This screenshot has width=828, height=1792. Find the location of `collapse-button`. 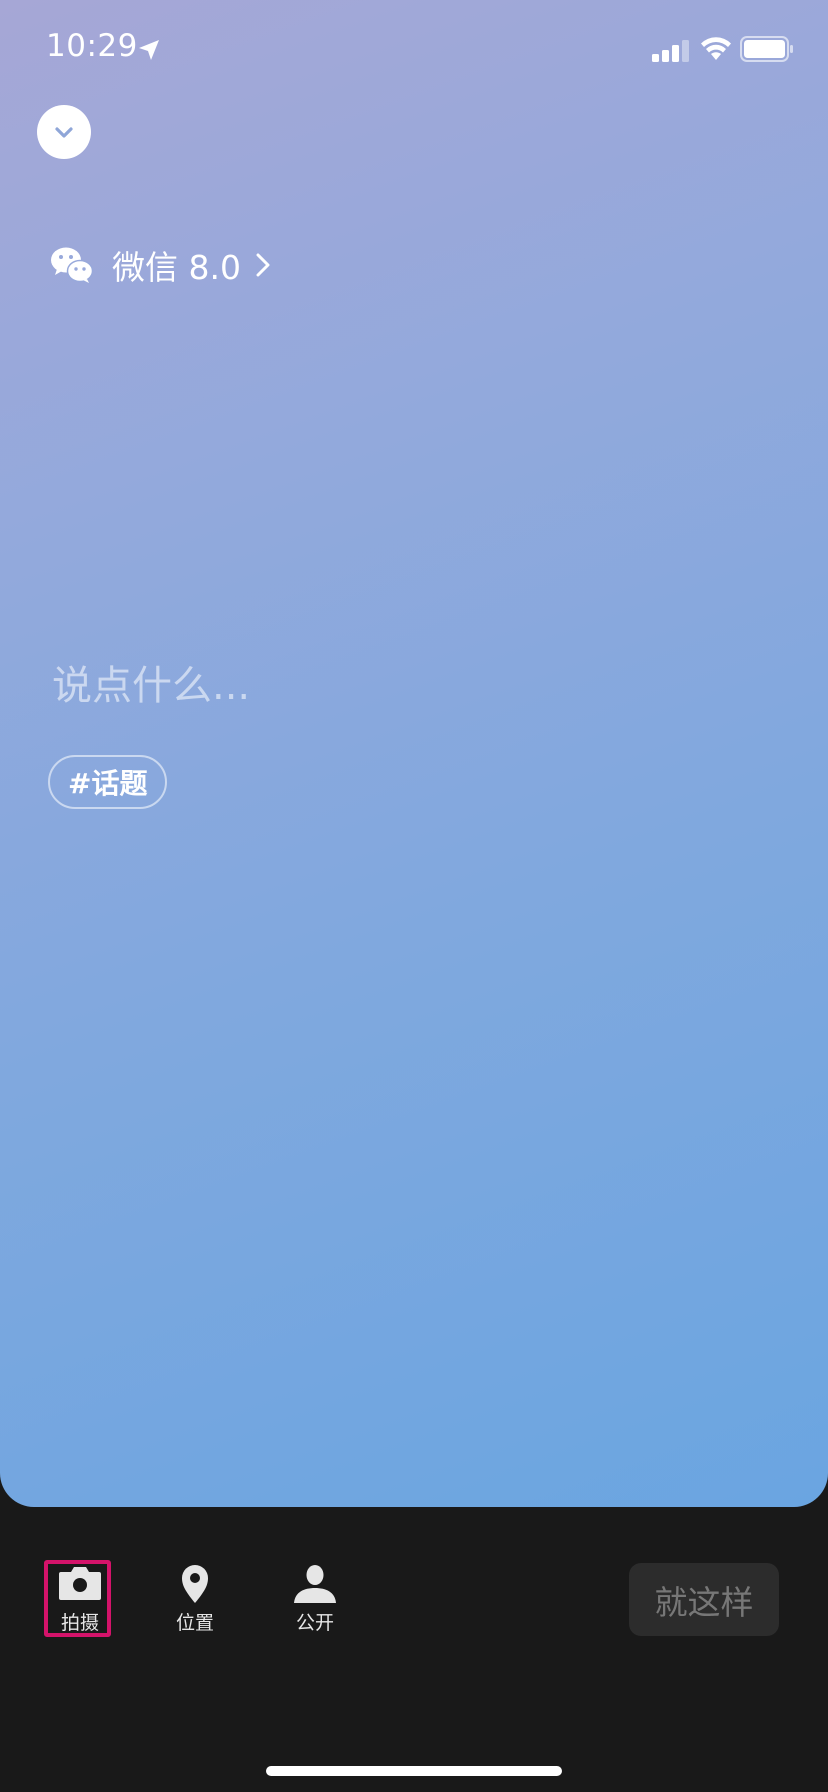

collapse-button is located at coordinates (64, 132).